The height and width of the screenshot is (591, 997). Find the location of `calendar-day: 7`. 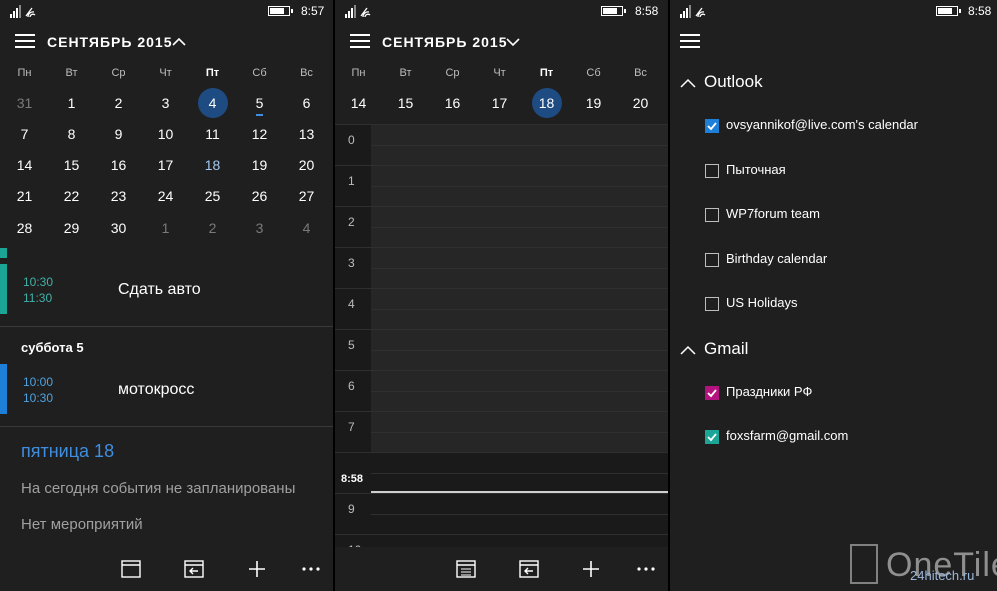

calendar-day: 7 is located at coordinates (24, 134).